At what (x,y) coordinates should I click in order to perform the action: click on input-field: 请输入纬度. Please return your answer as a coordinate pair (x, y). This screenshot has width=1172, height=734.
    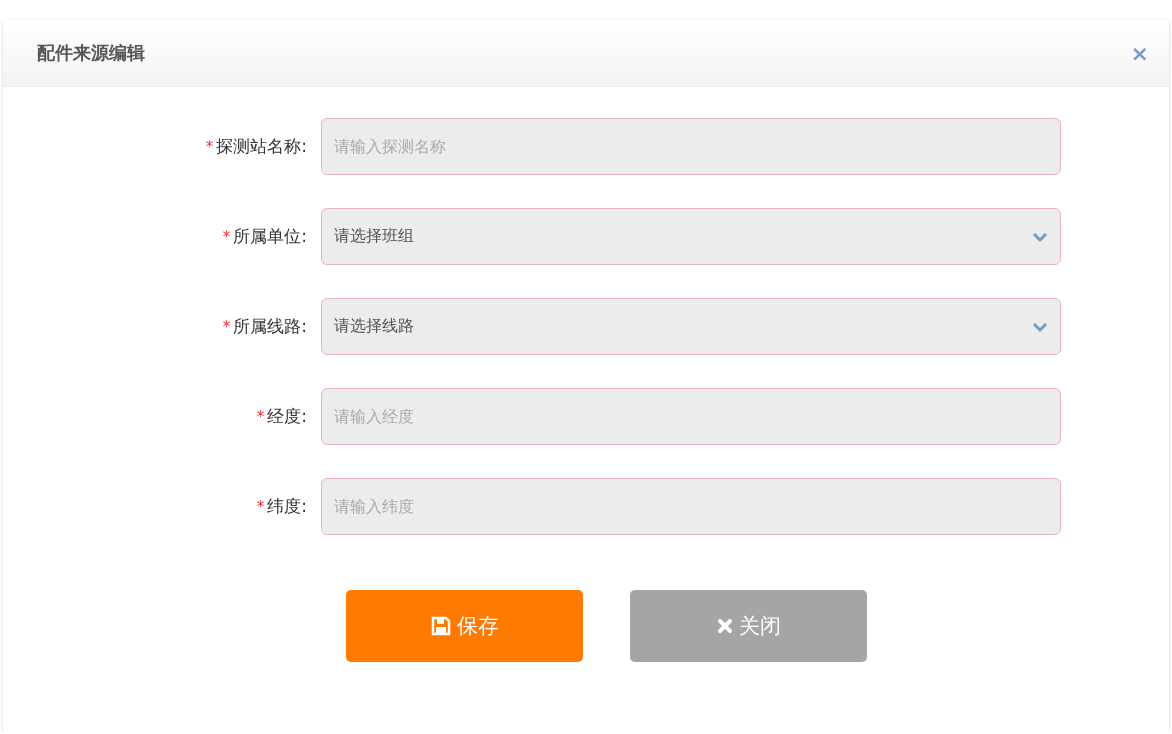
    Looking at the image, I should click on (691, 506).